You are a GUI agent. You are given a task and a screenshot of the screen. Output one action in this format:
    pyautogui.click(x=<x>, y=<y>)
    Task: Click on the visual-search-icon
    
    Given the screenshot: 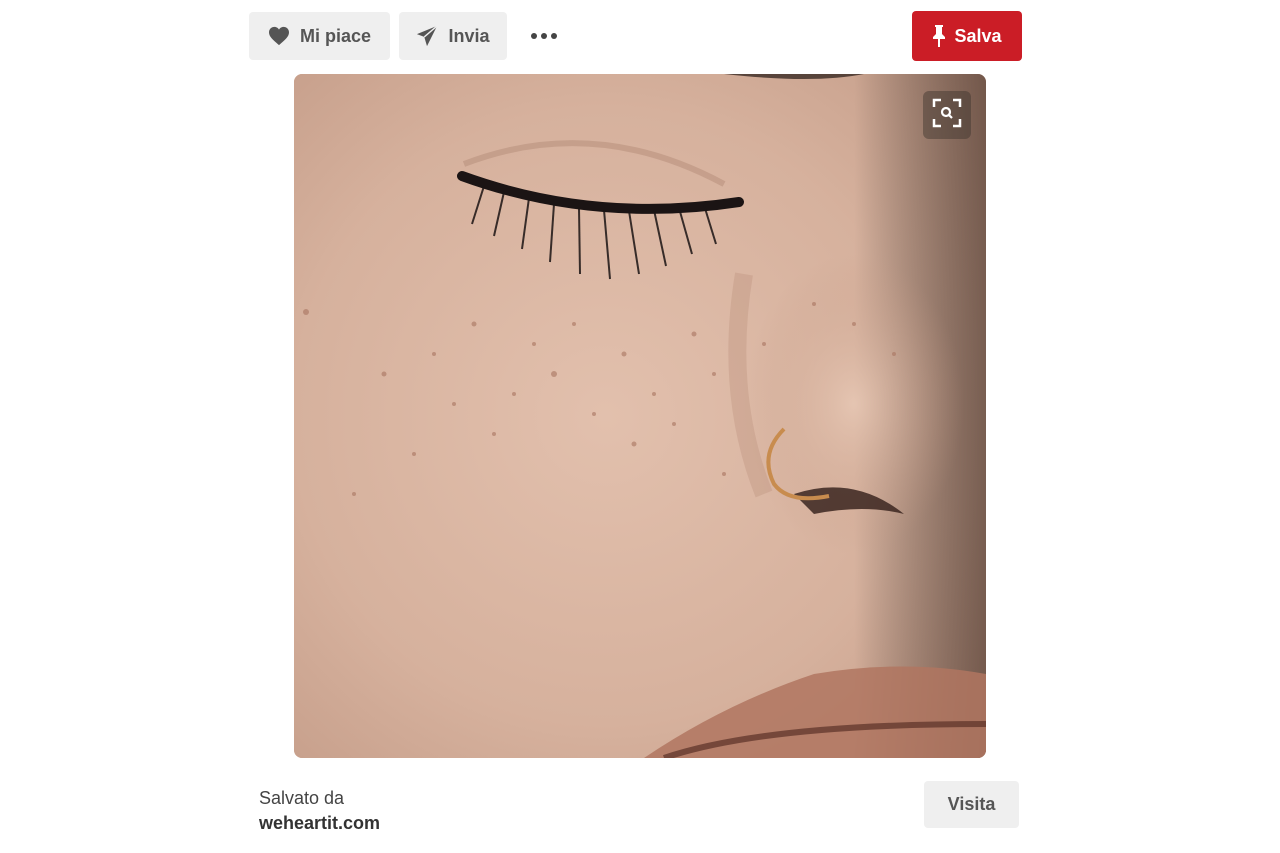 What is the action you would take?
    pyautogui.click(x=947, y=115)
    